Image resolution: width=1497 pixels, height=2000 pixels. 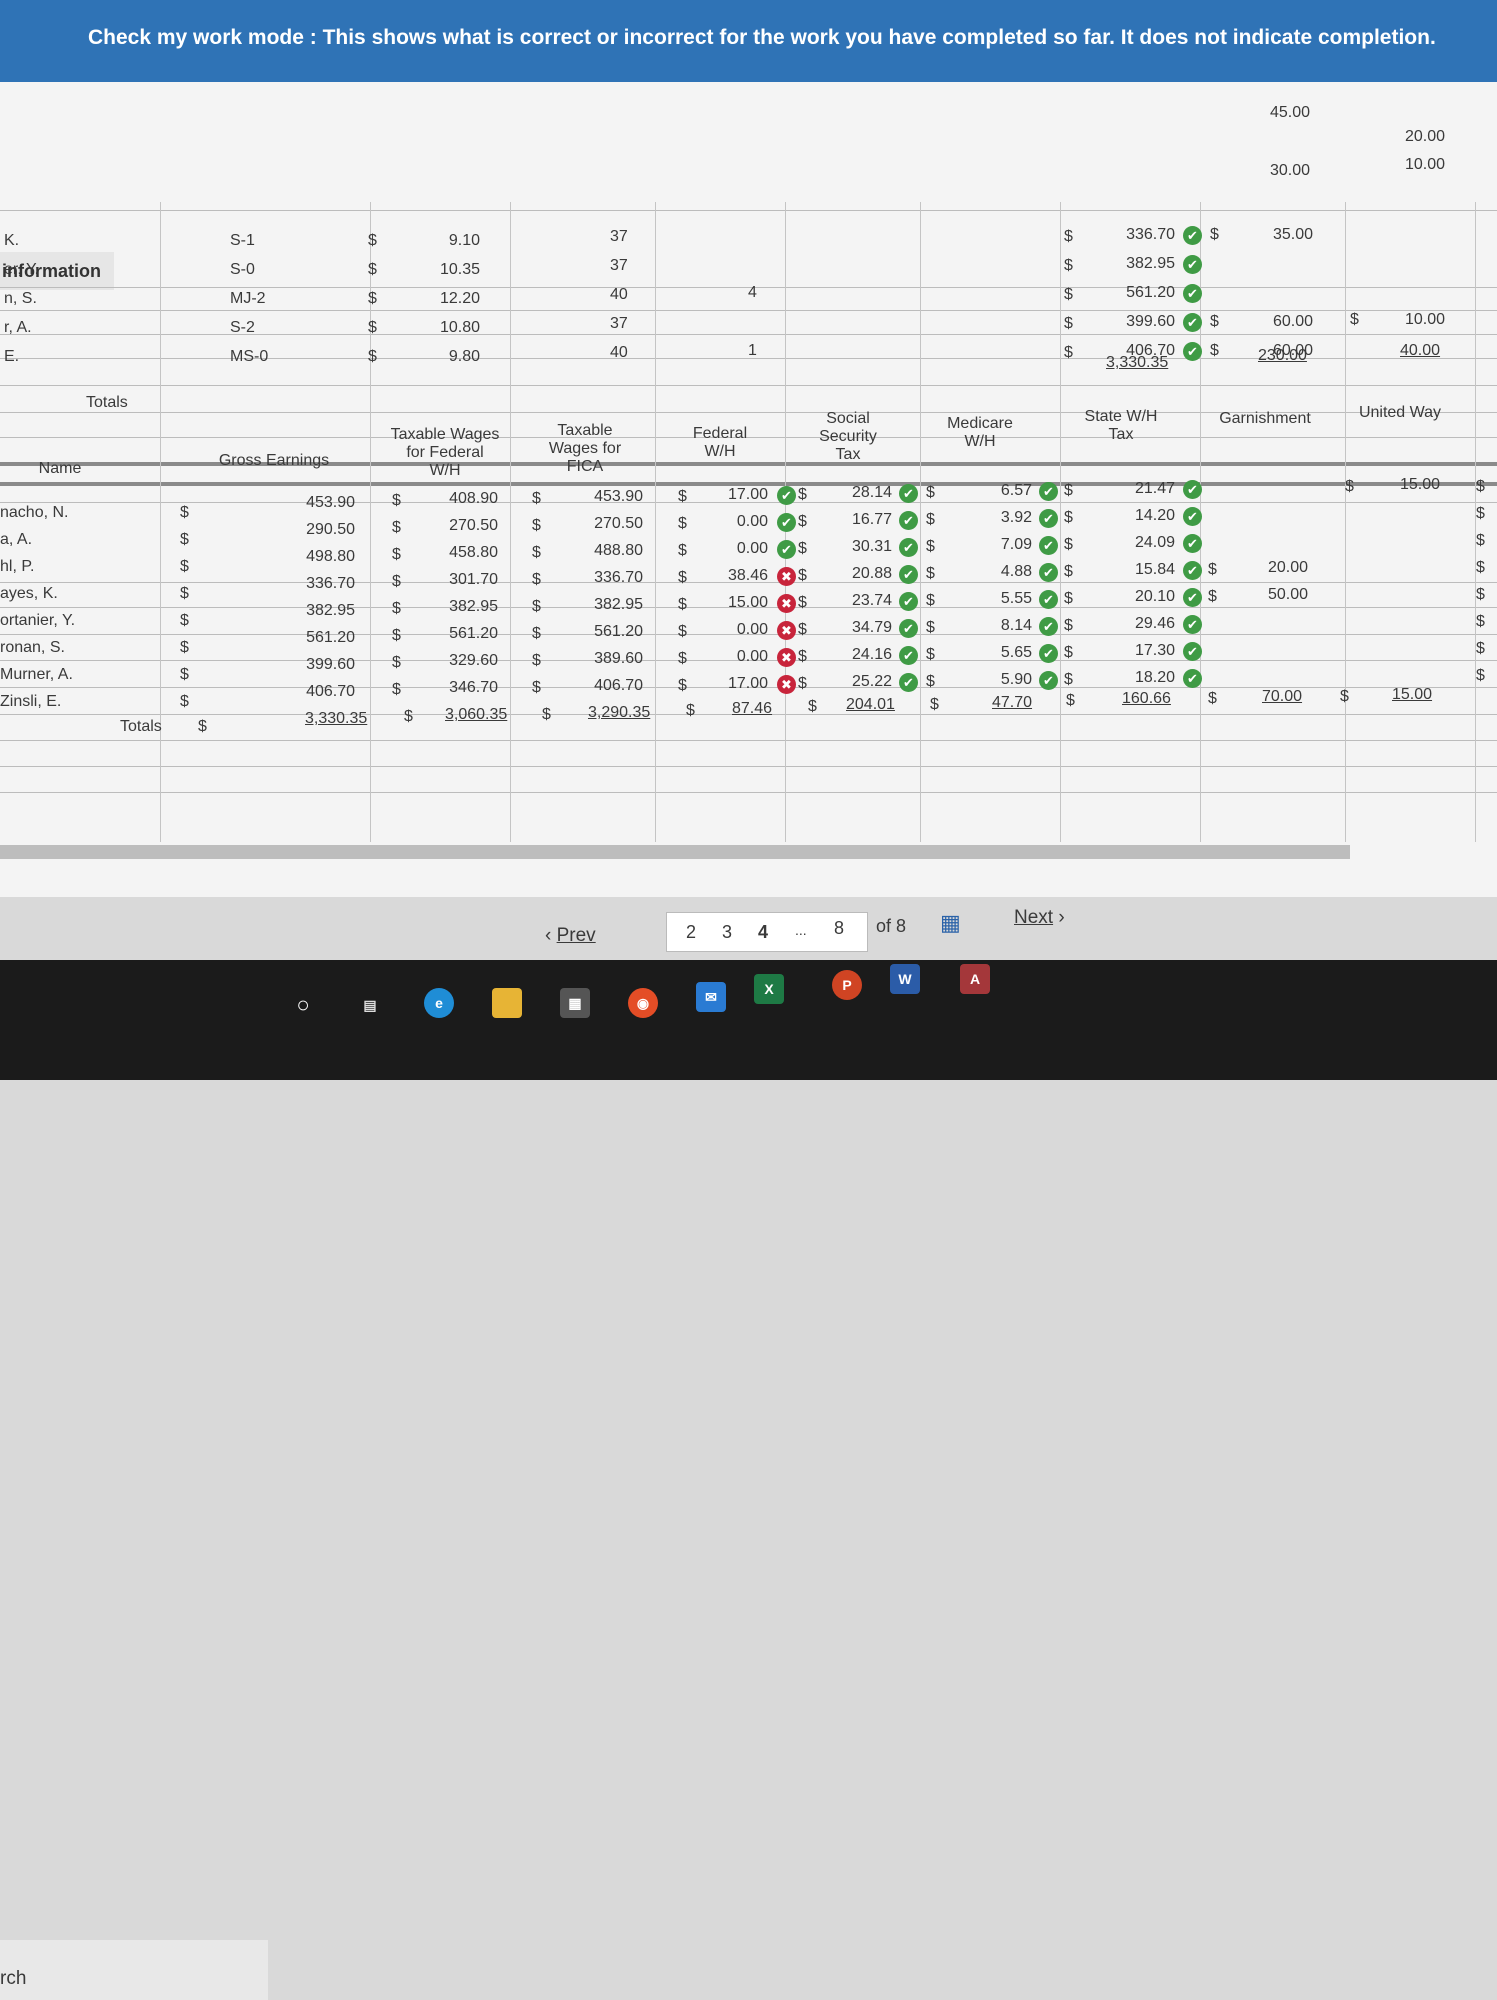 I want to click on taskbar-search: rch, so click(x=134, y=1970).